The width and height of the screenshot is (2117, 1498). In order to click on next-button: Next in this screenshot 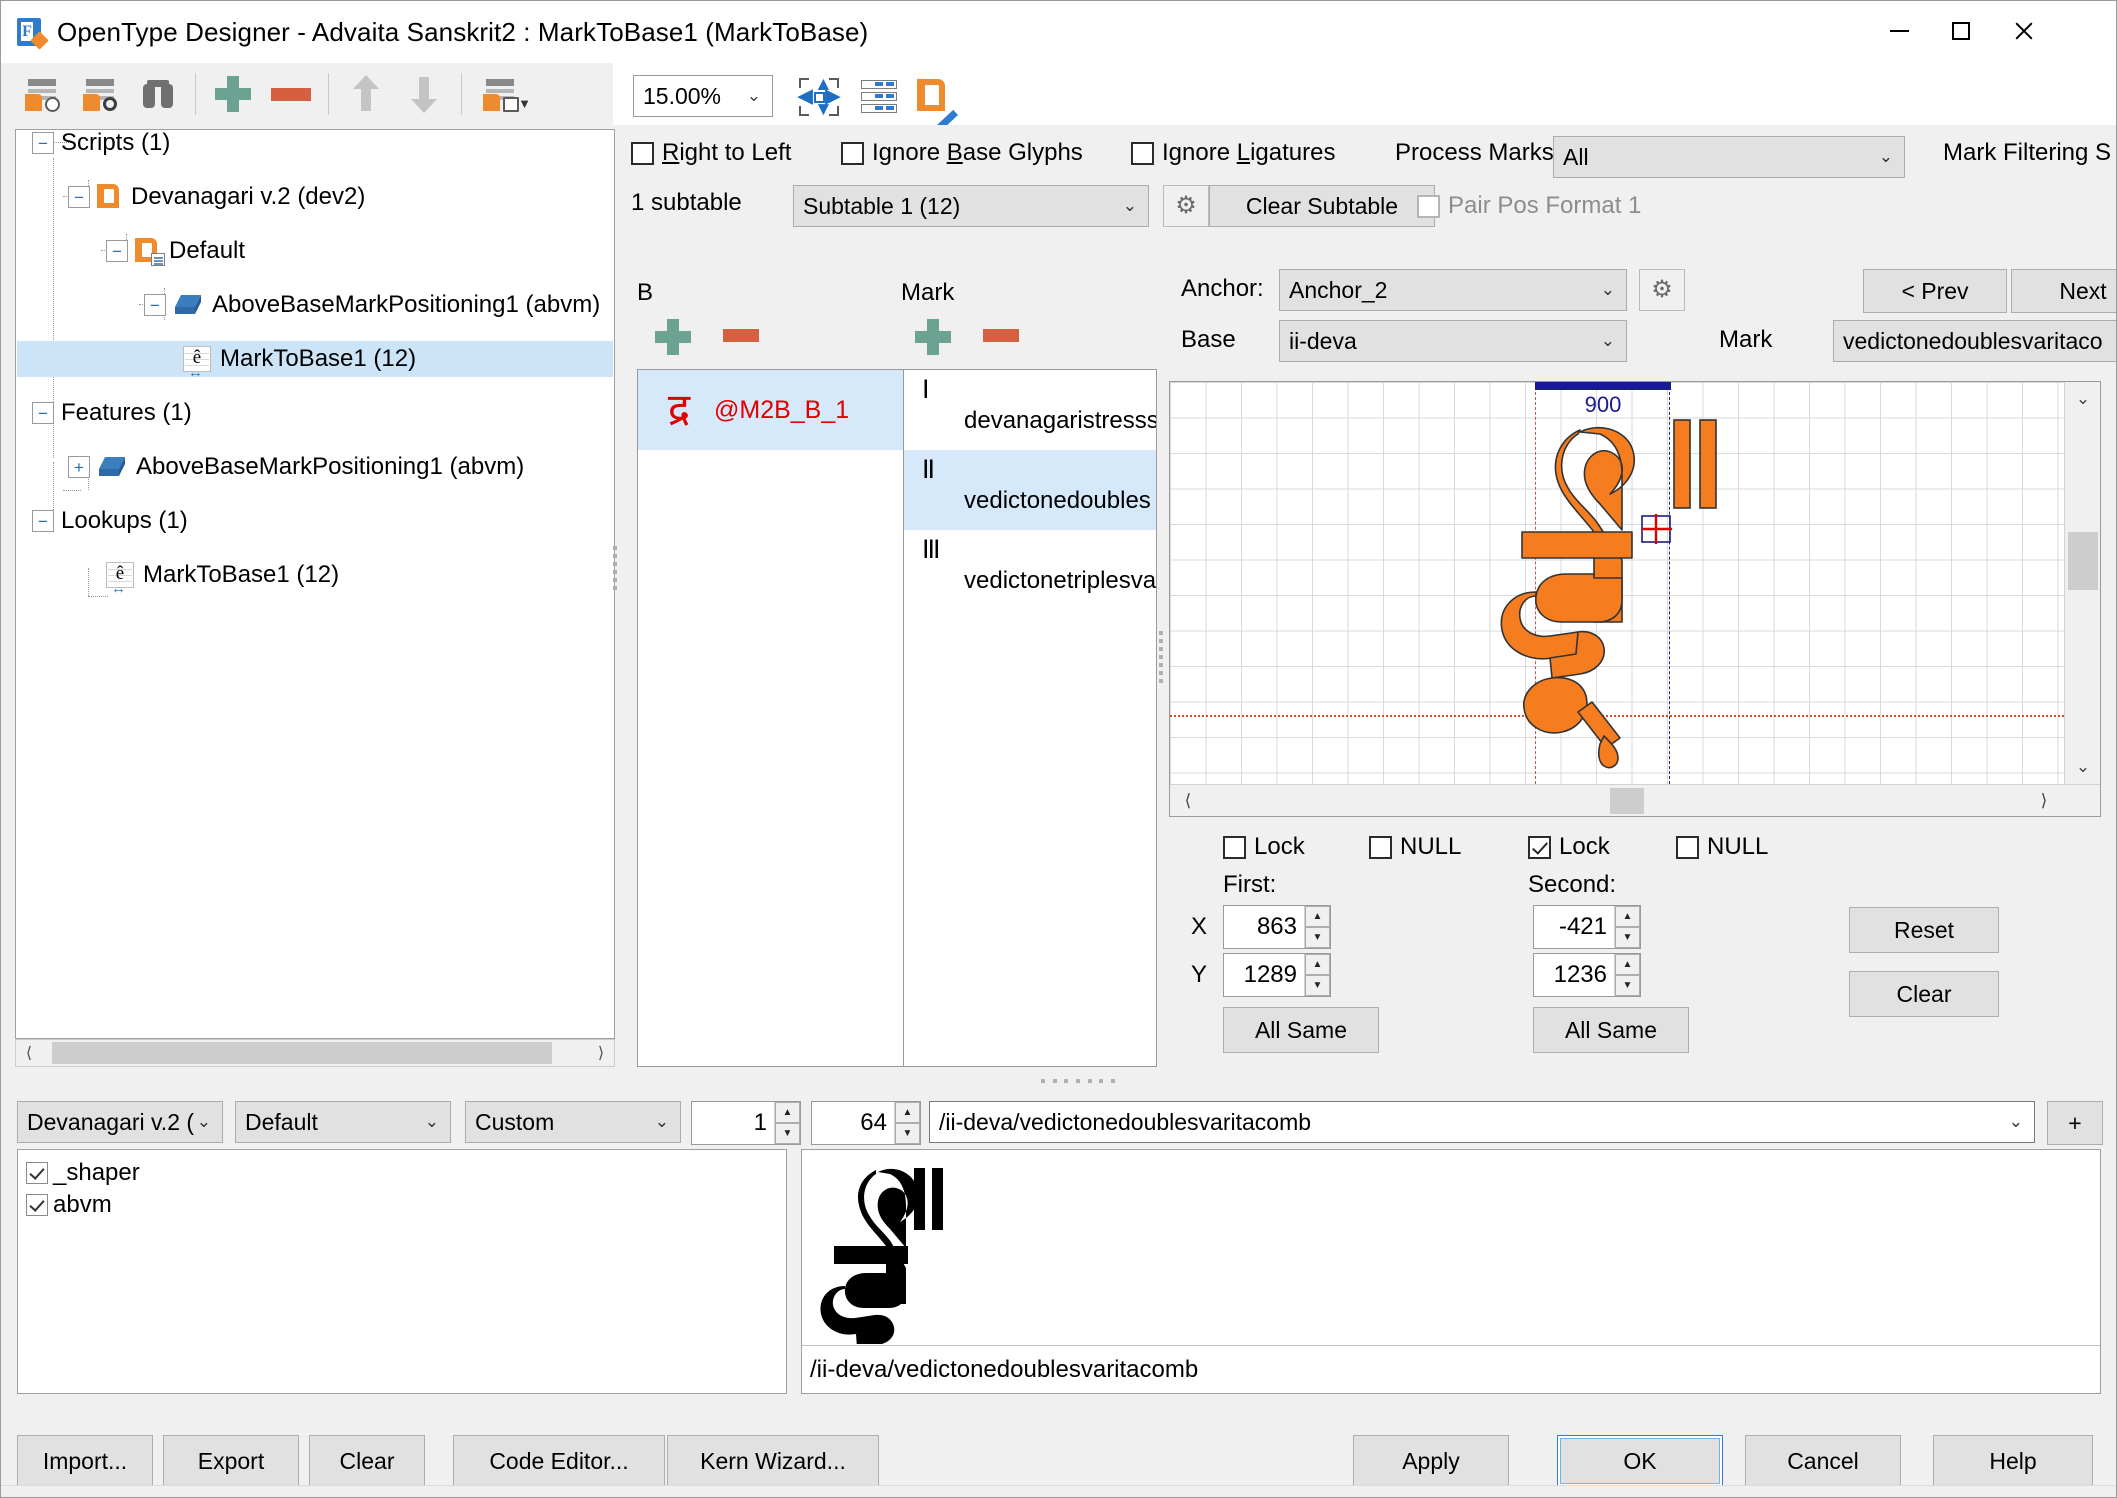, I will do `click(2063, 291)`.